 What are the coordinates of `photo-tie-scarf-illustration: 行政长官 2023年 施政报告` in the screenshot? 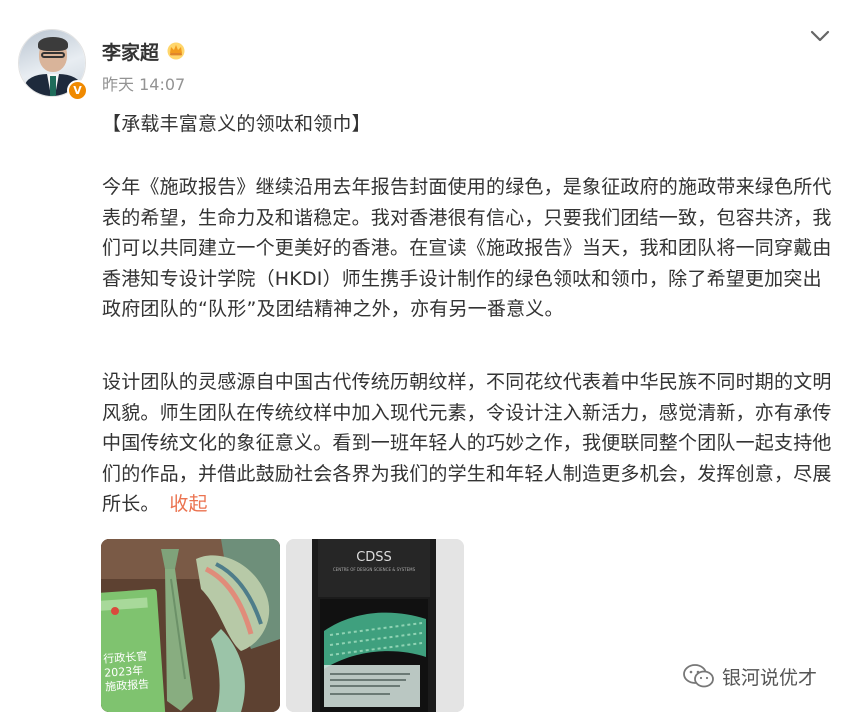 It's located at (190, 625).